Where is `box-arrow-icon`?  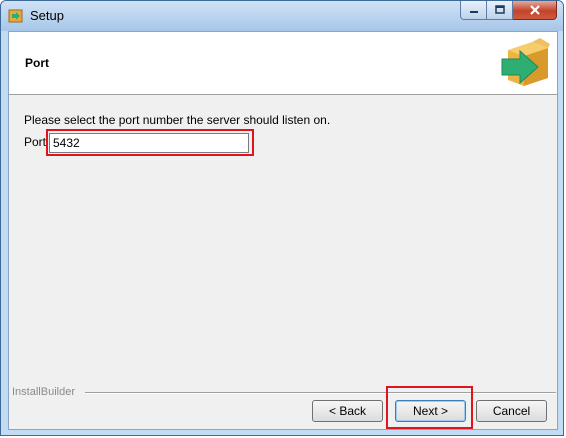
box-arrow-icon is located at coordinates (525, 63).